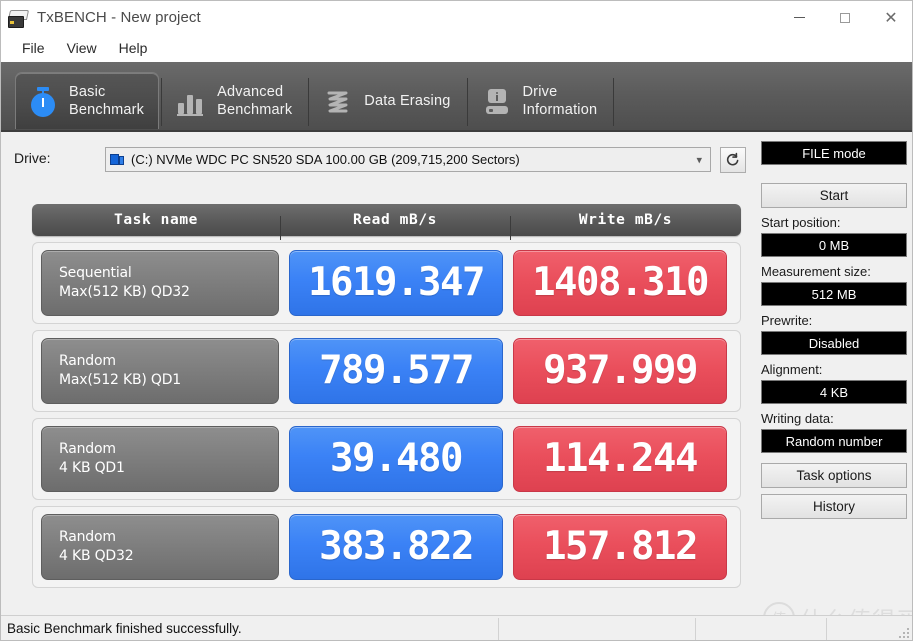 The height and width of the screenshot is (641, 913). I want to click on tab-label-drive-information: Drive Information, so click(560, 100).